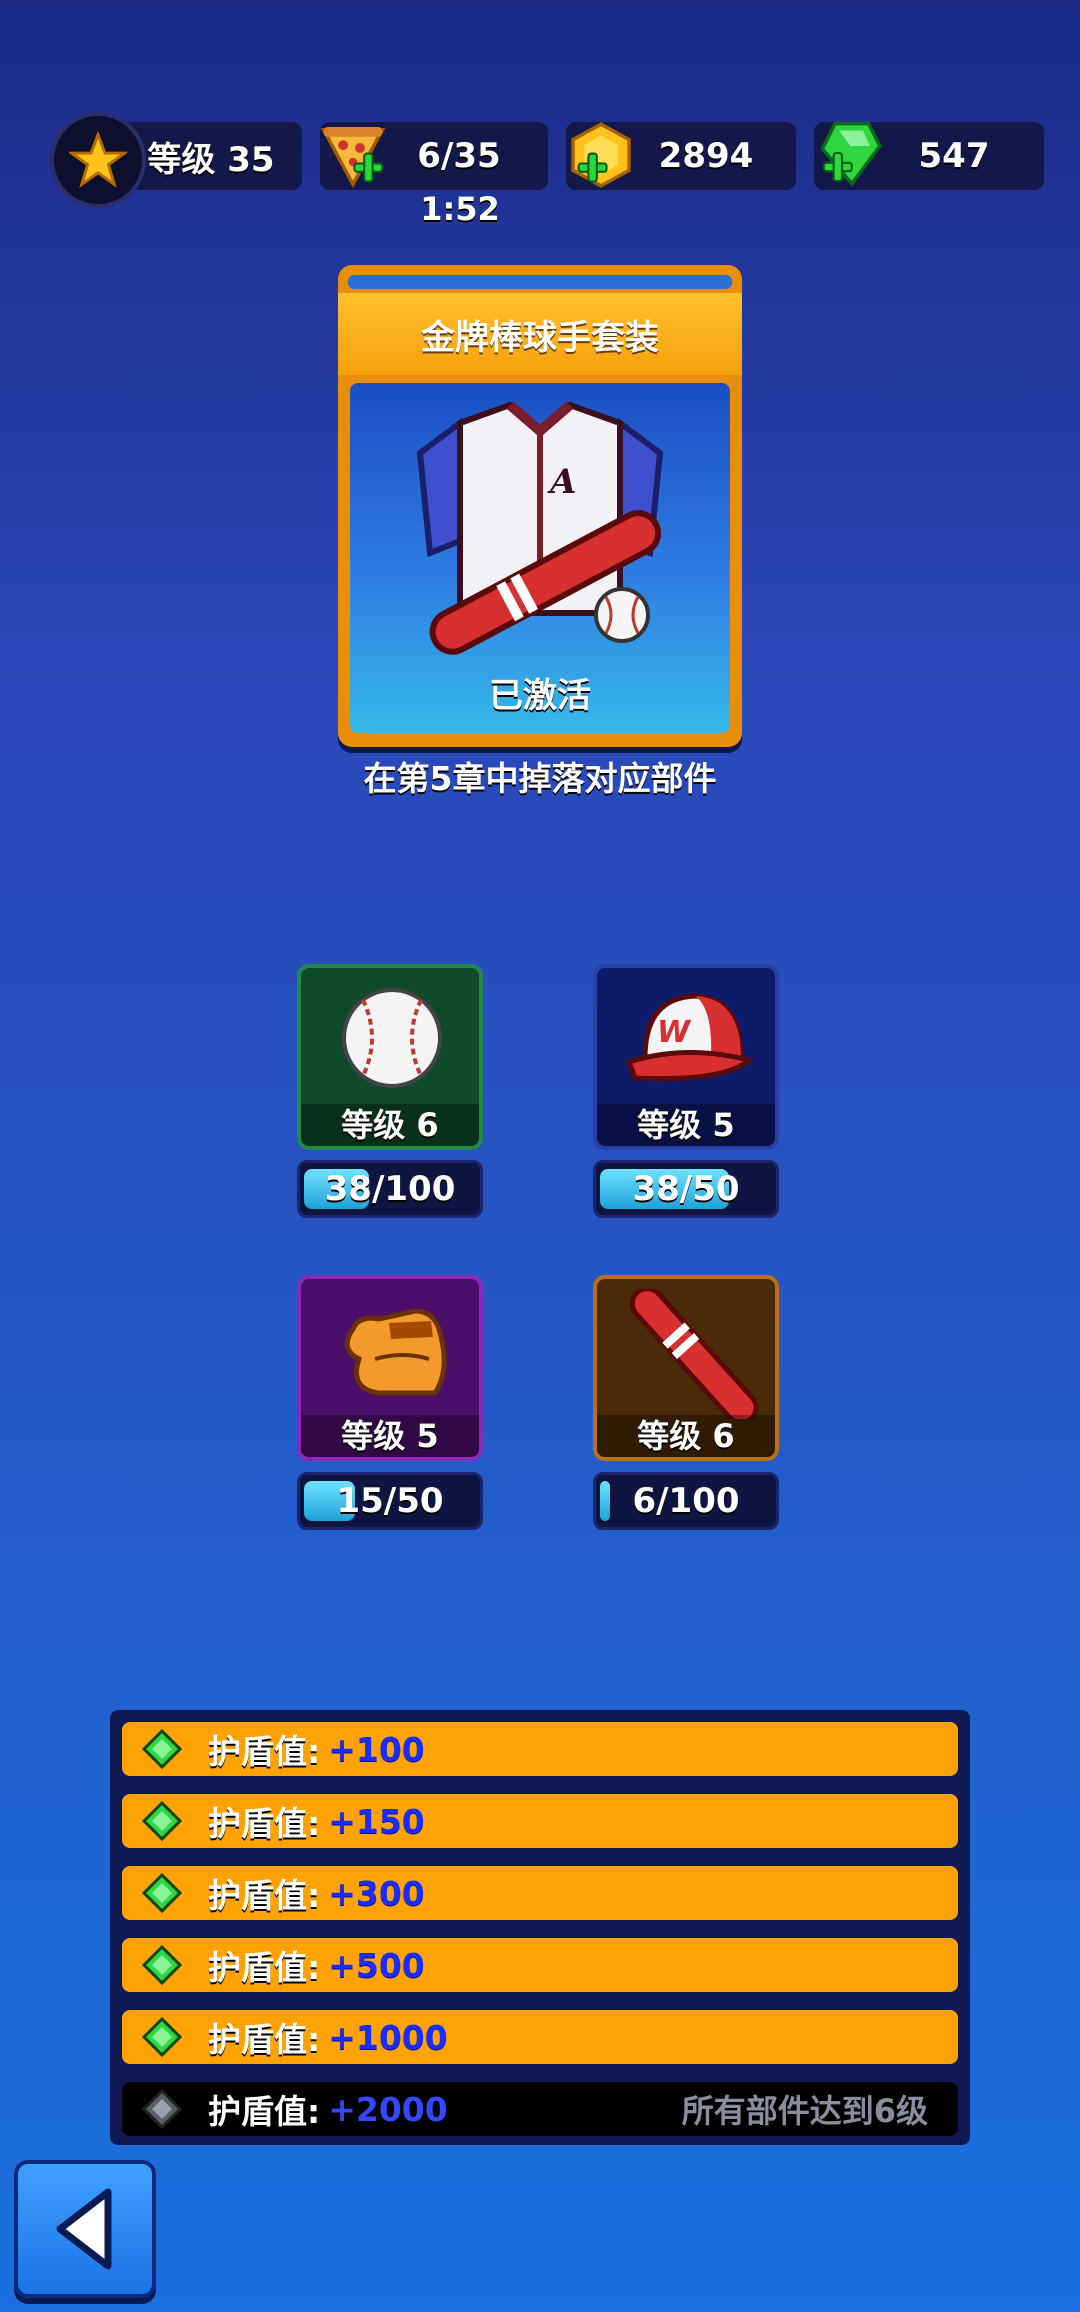  I want to click on gems-value: 547, so click(954, 156).